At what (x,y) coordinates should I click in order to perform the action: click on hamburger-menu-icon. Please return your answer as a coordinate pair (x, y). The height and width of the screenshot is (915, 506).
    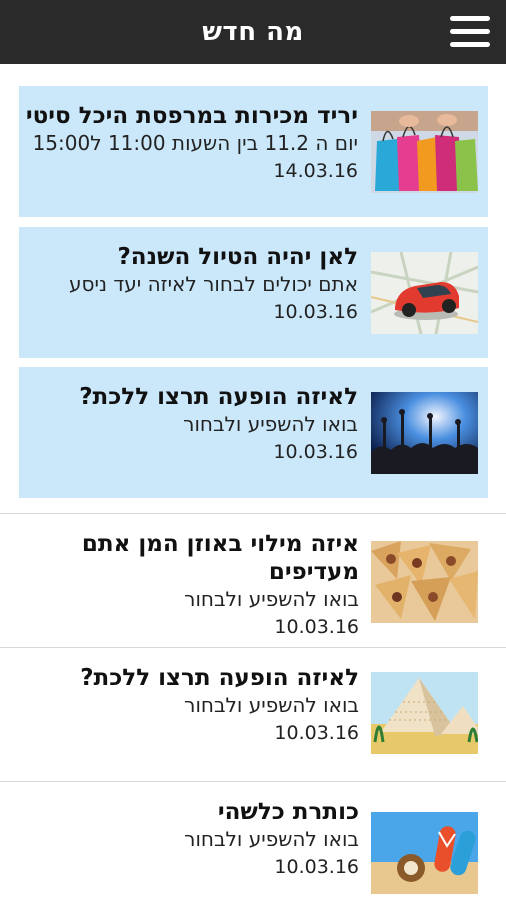
    Looking at the image, I should click on (470, 32).